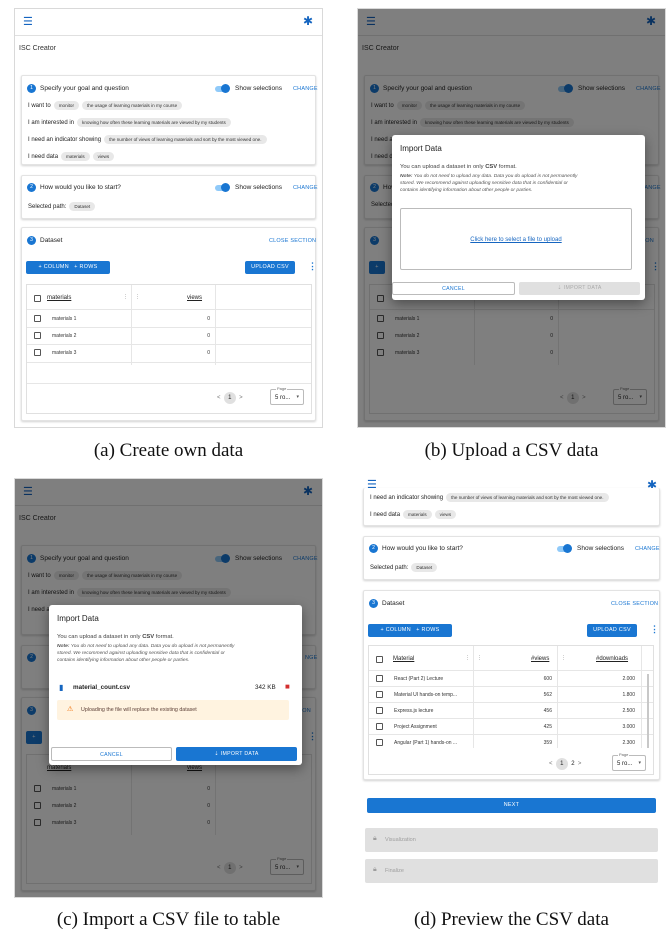 The width and height of the screenshot is (669, 930). I want to click on select-file-link: Click here to select a file to upload, so click(516, 240).